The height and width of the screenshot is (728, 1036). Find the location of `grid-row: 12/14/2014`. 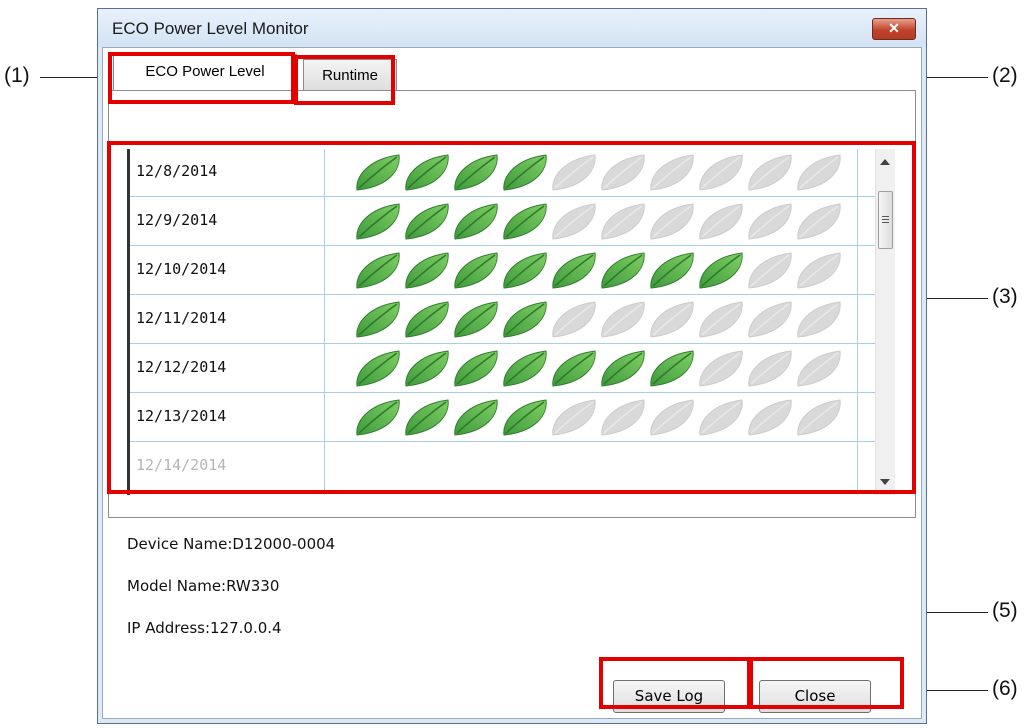

grid-row: 12/14/2014 is located at coordinates (503, 467).